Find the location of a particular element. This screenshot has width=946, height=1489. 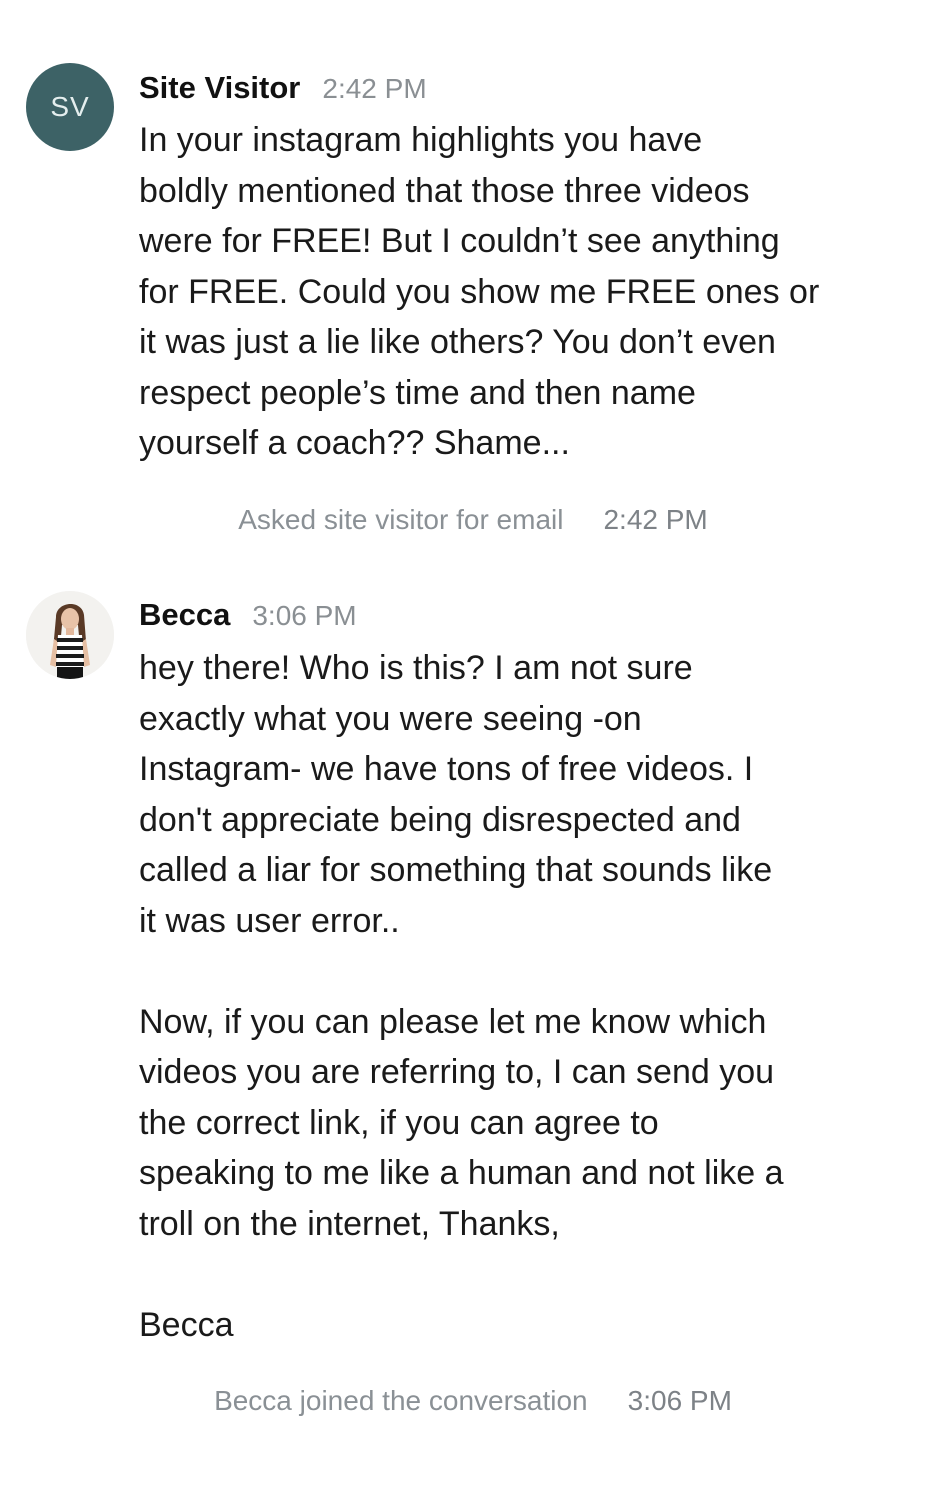

avatar-photo-graphic is located at coordinates (70, 635).